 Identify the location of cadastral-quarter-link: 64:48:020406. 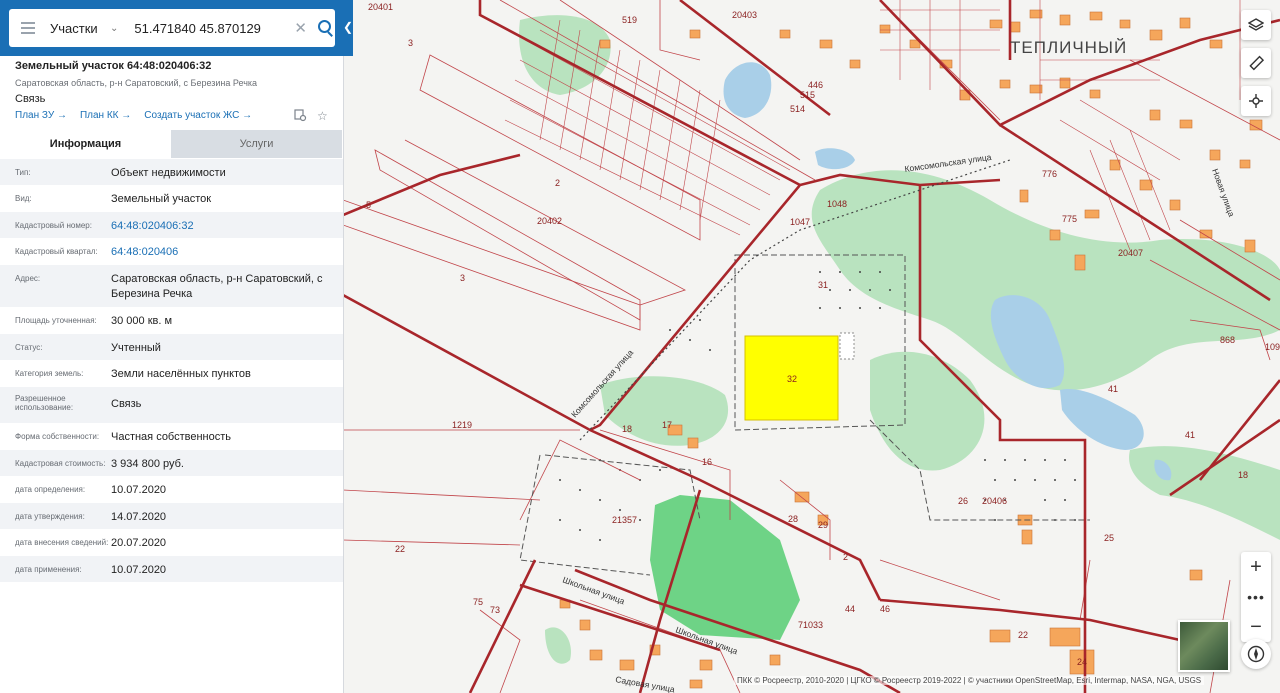
(227, 249).